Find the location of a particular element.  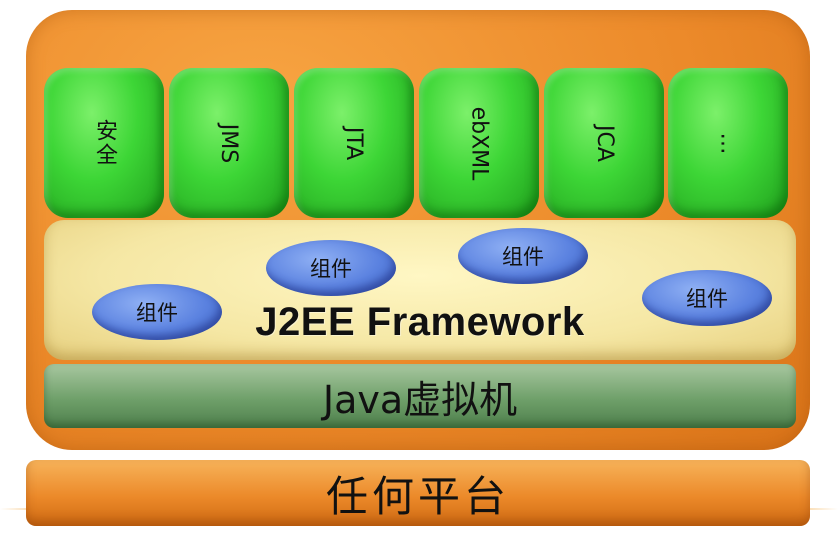

service-security: 安全 is located at coordinates (104, 143).